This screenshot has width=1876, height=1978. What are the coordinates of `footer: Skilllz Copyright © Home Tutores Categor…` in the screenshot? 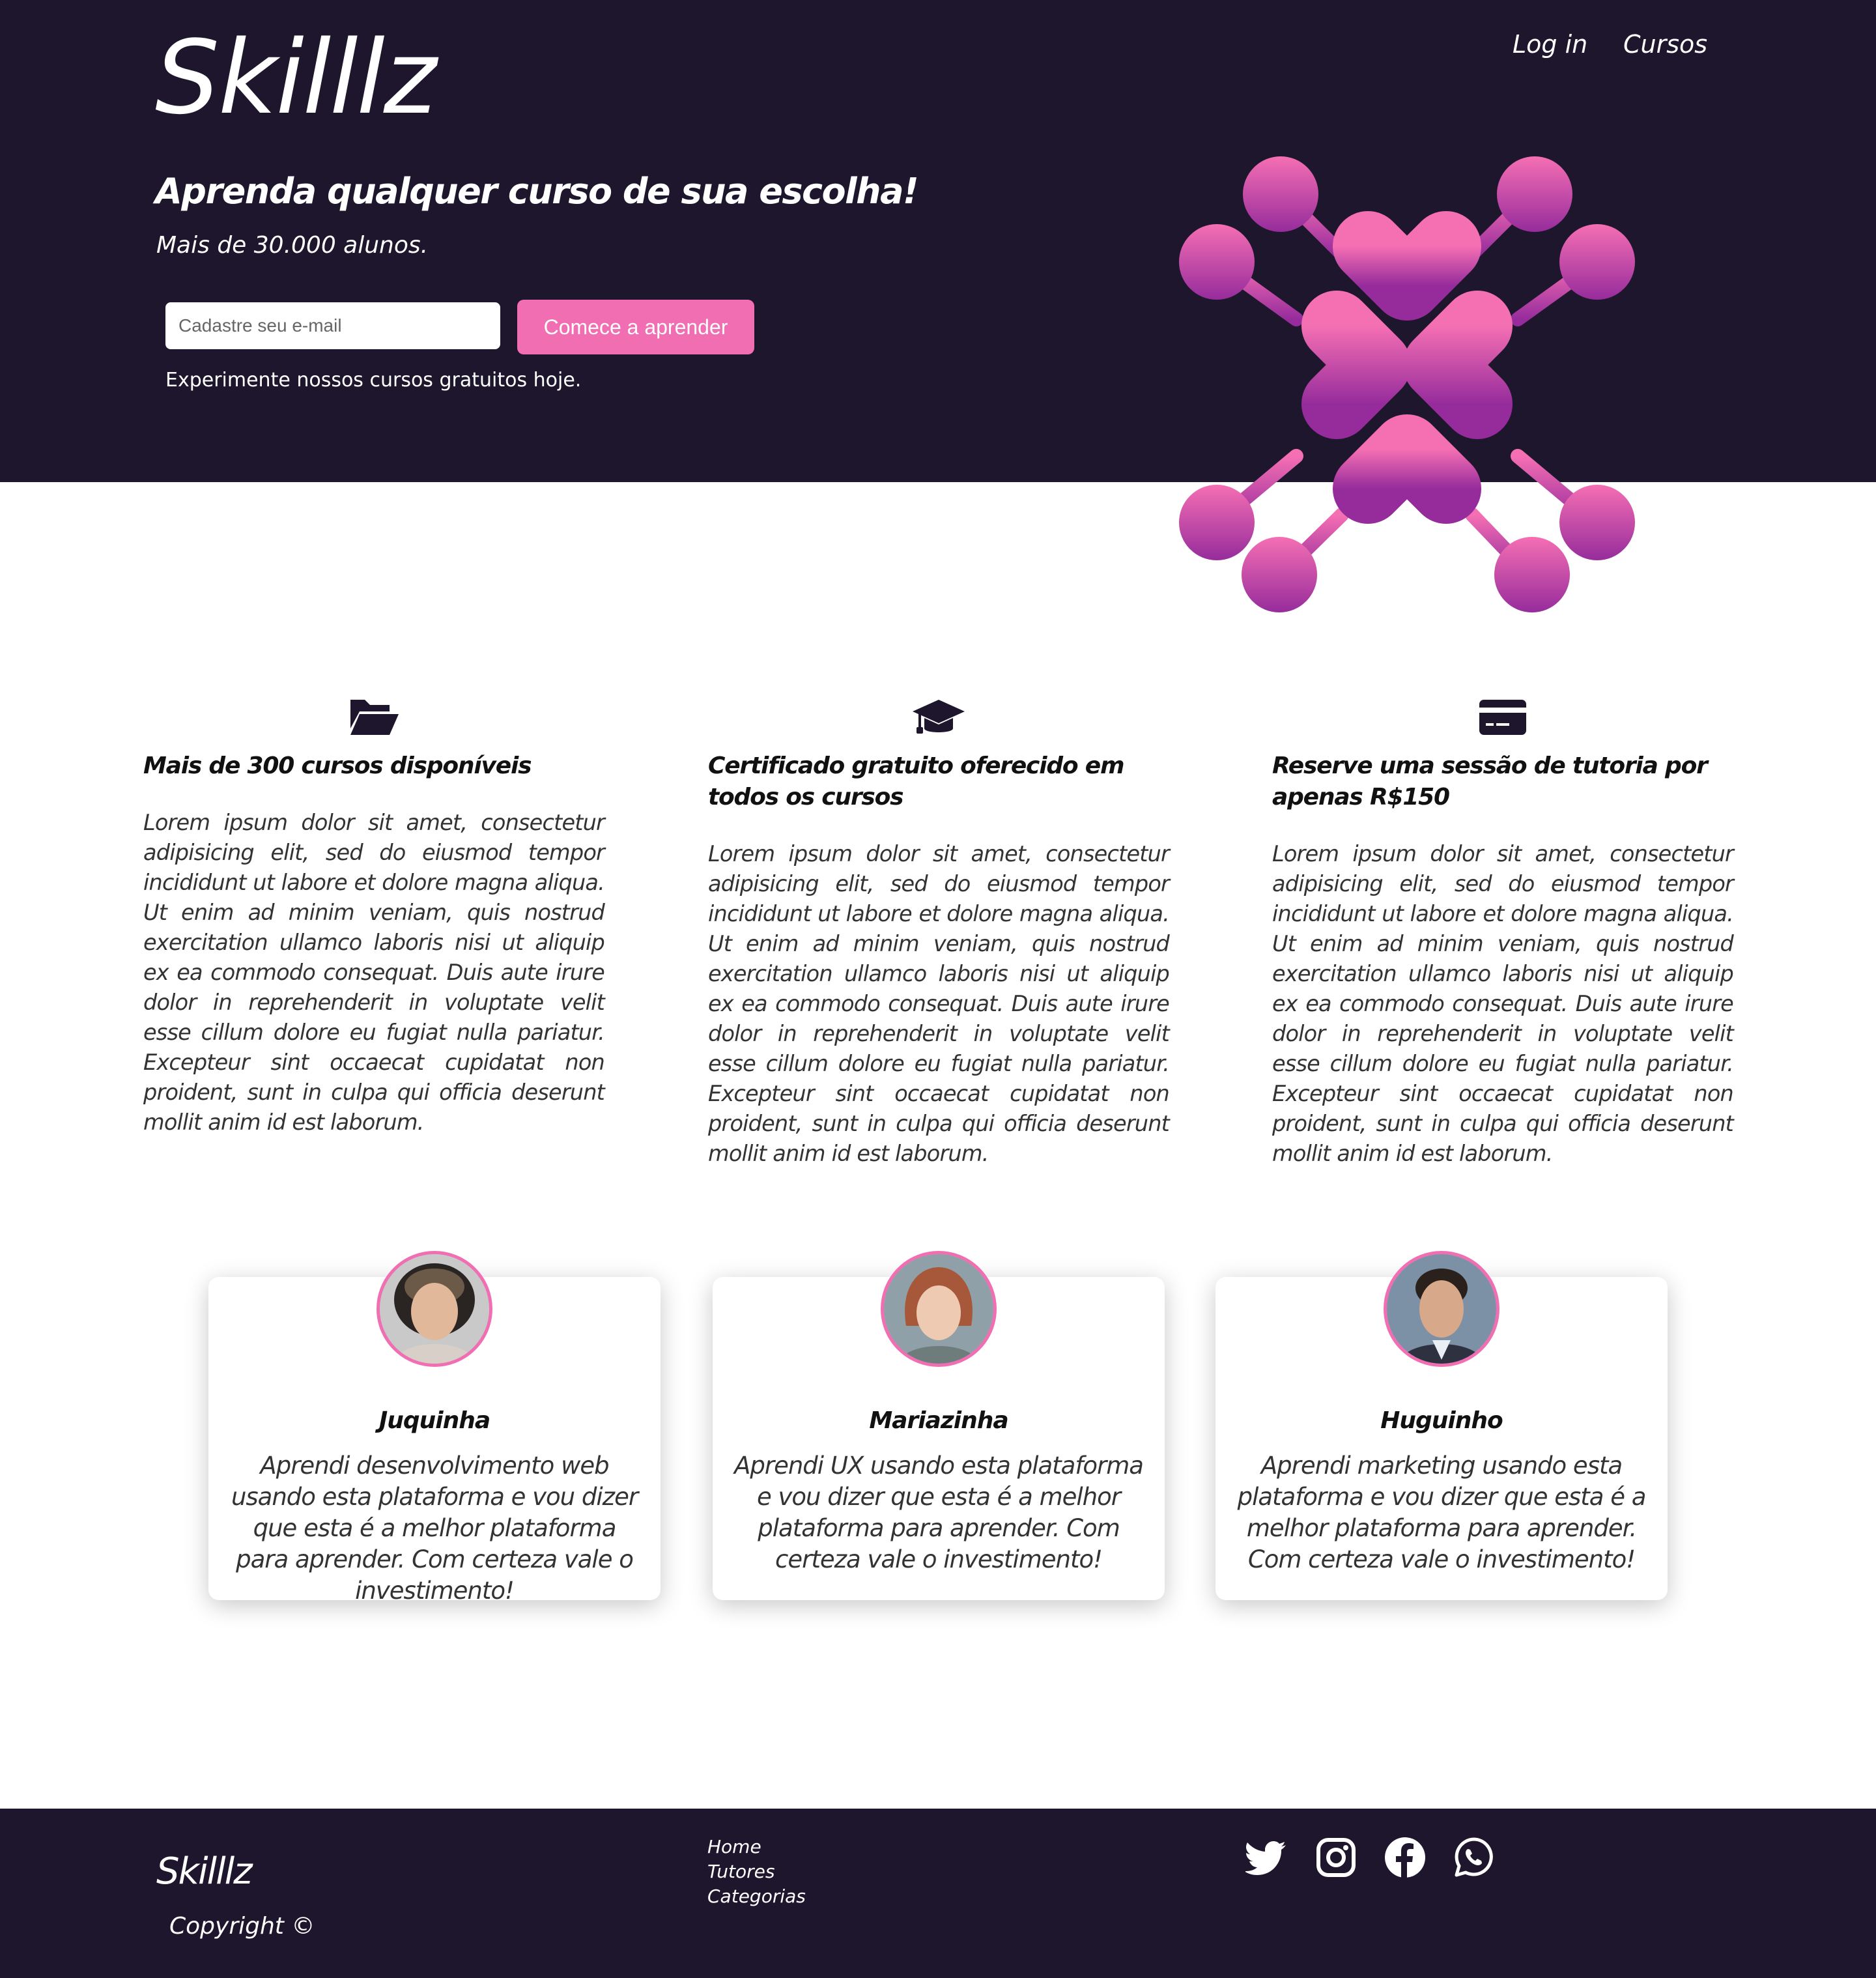 It's located at (938, 1893).